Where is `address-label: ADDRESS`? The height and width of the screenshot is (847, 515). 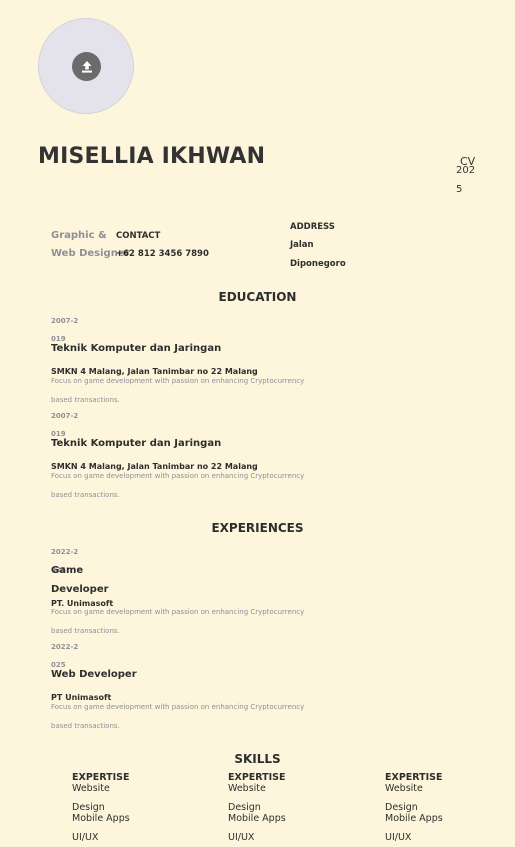 address-label: ADDRESS is located at coordinates (312, 227).